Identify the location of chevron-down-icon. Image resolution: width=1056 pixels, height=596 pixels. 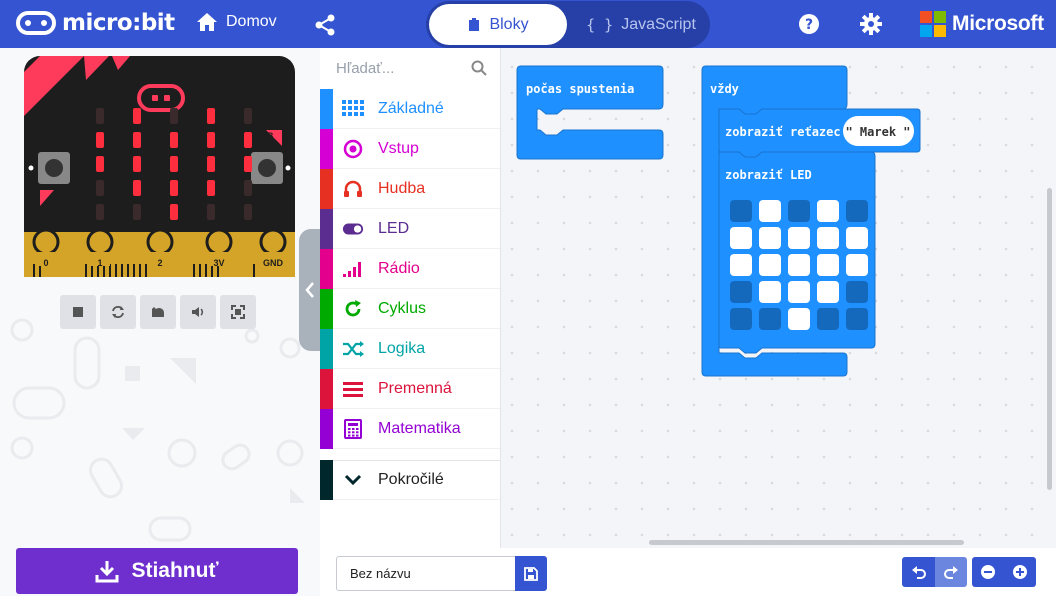
(353, 480).